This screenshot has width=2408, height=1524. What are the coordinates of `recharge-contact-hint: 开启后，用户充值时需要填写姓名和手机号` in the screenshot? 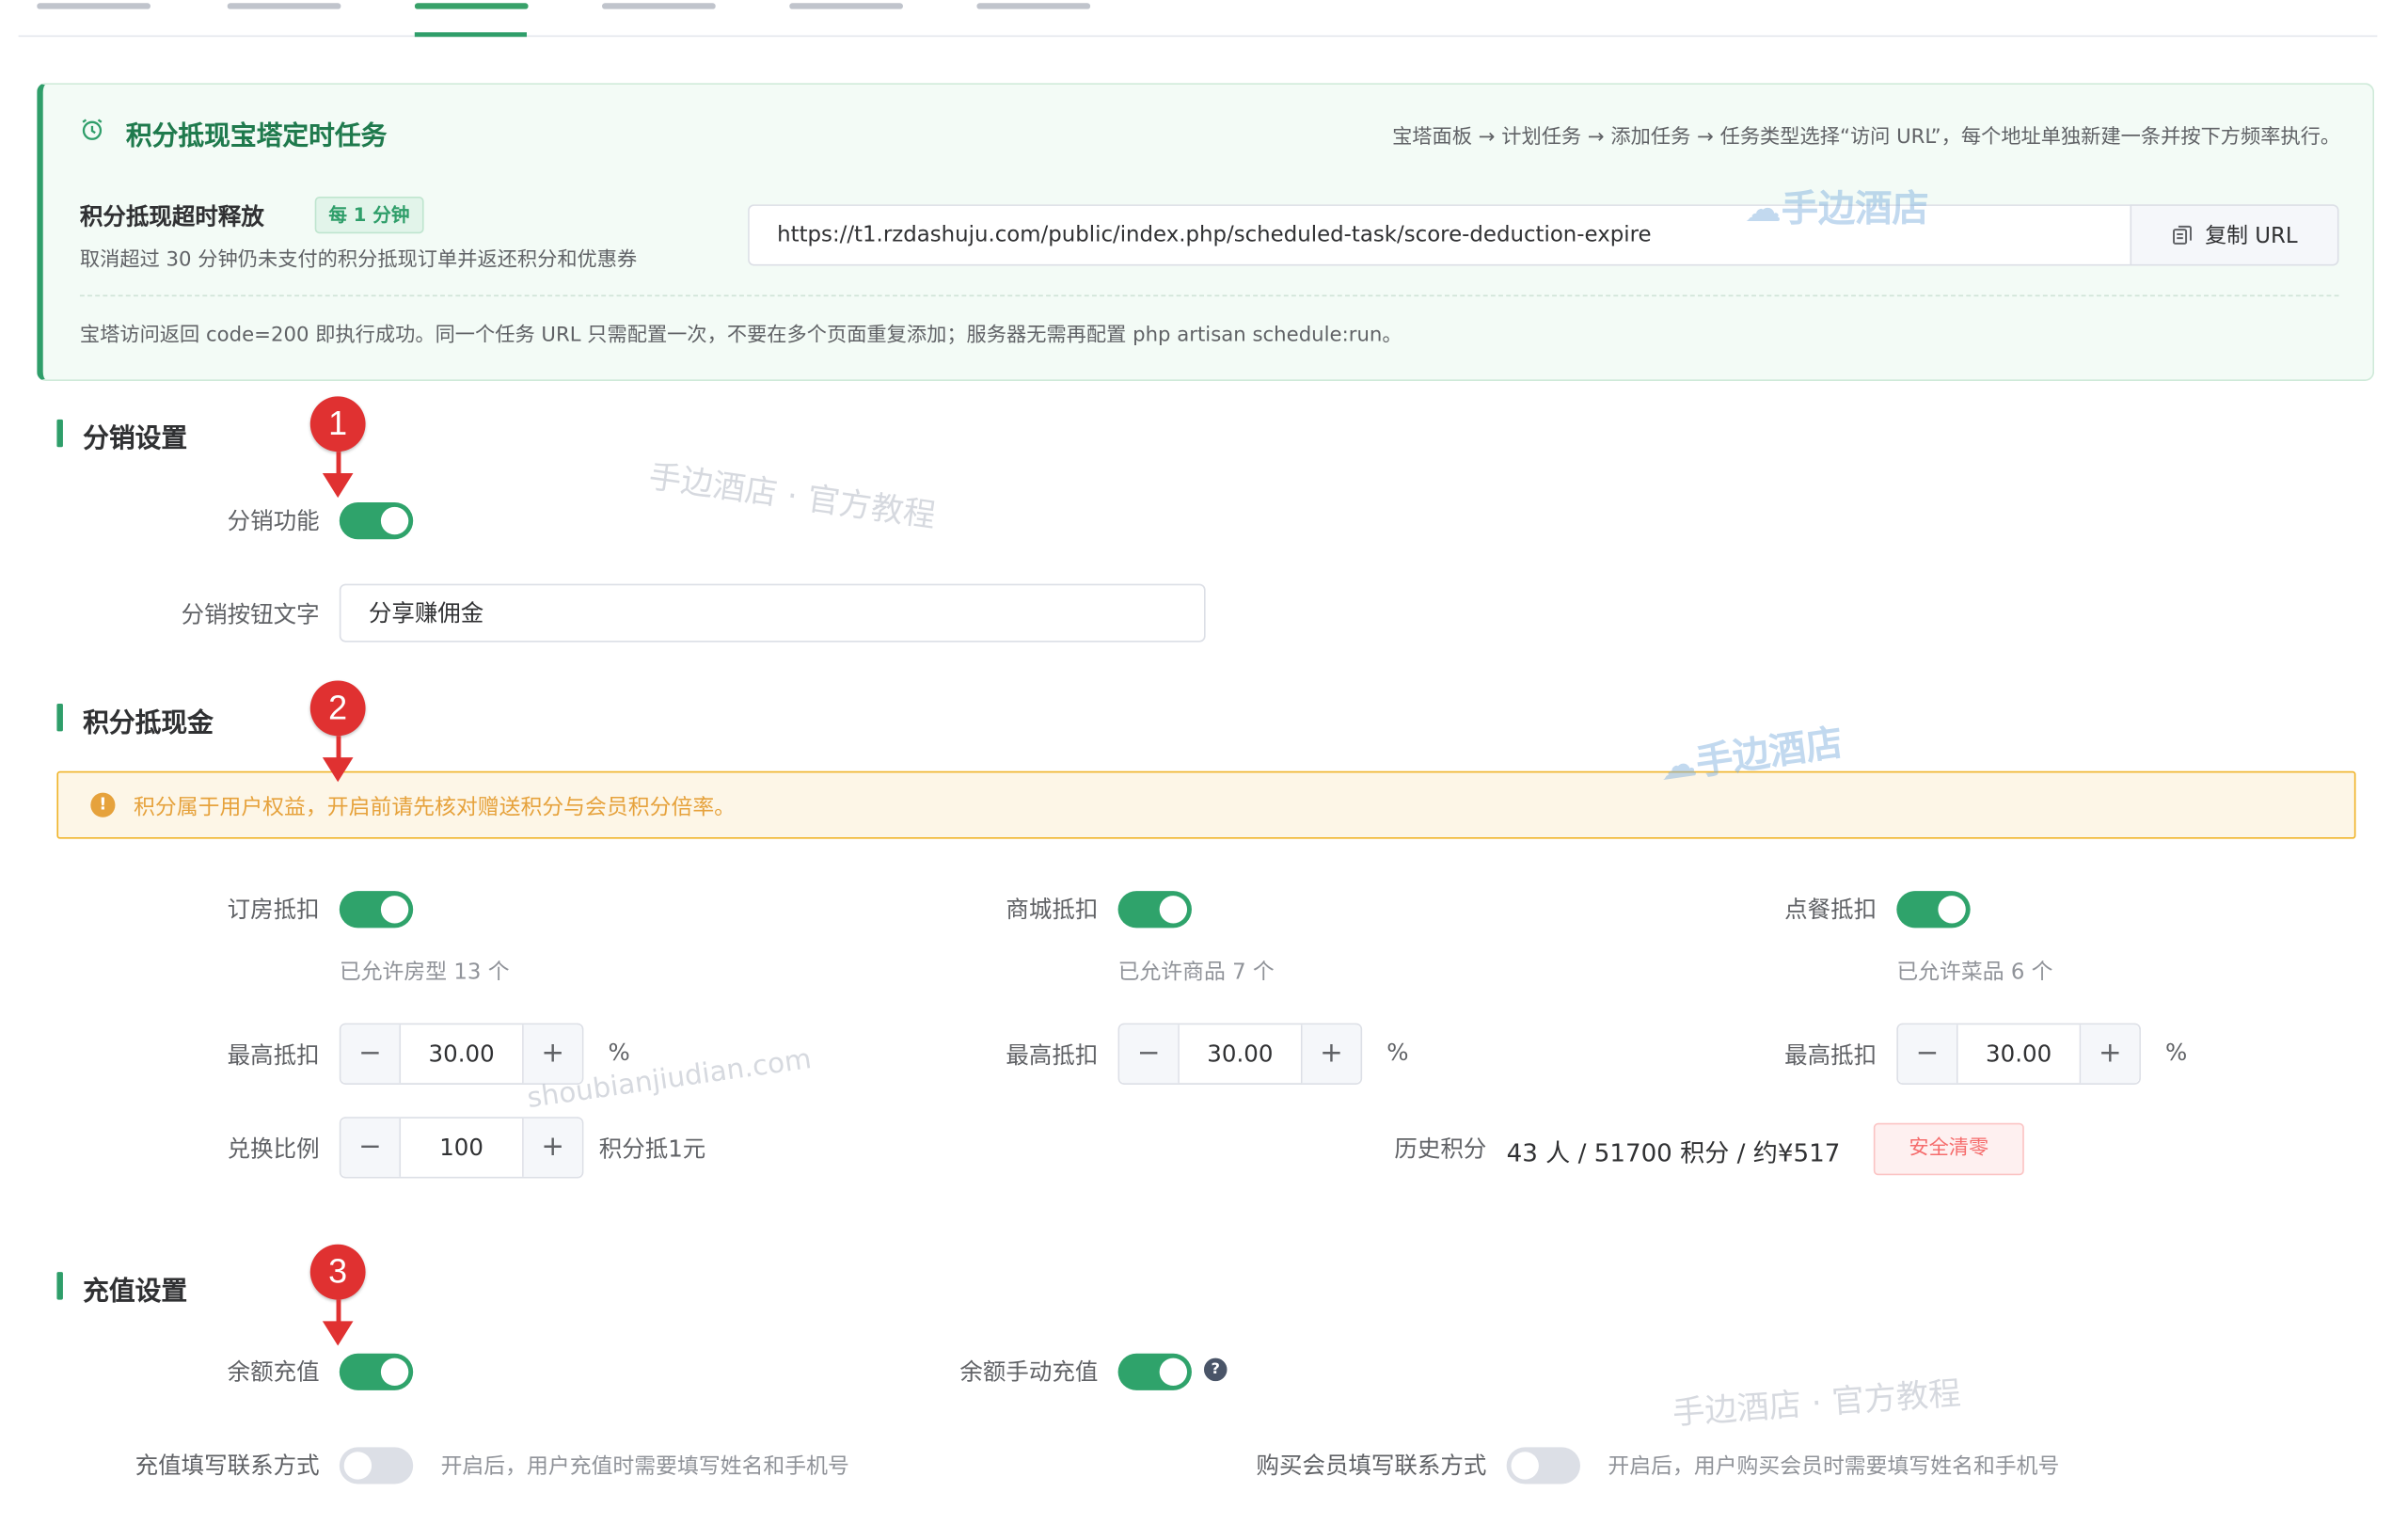 It's located at (645, 1467).